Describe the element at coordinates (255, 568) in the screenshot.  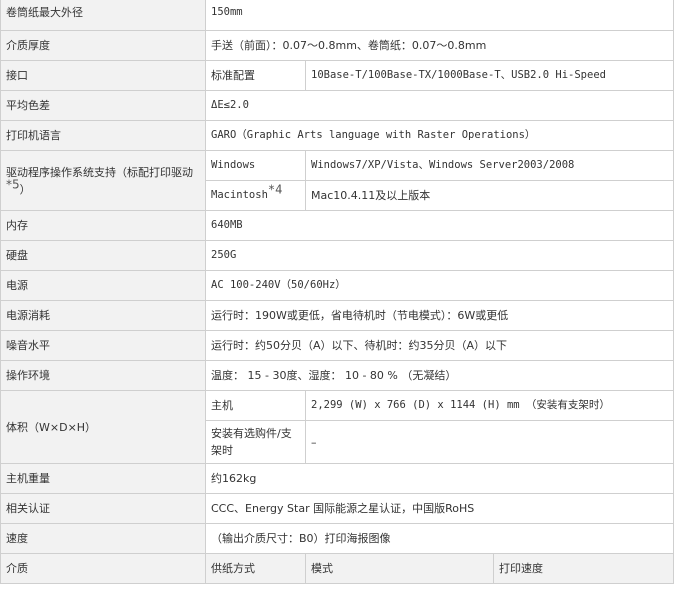
I see `column-header: 供纸方式` at that location.